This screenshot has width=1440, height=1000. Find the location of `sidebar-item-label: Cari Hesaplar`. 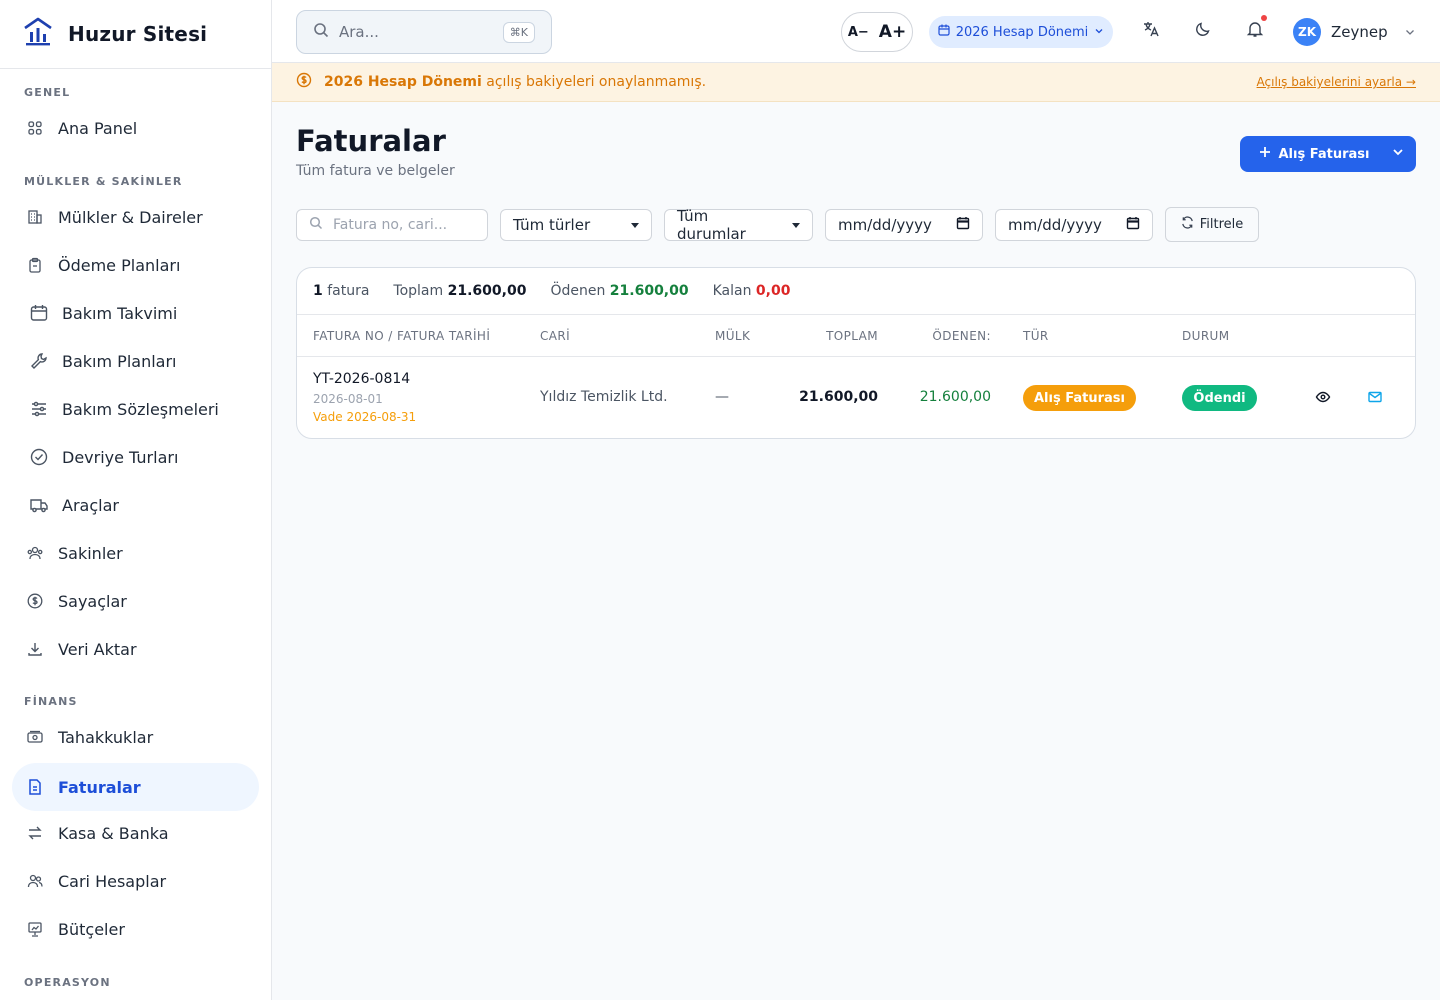

sidebar-item-label: Cari Hesaplar is located at coordinates (112, 881).